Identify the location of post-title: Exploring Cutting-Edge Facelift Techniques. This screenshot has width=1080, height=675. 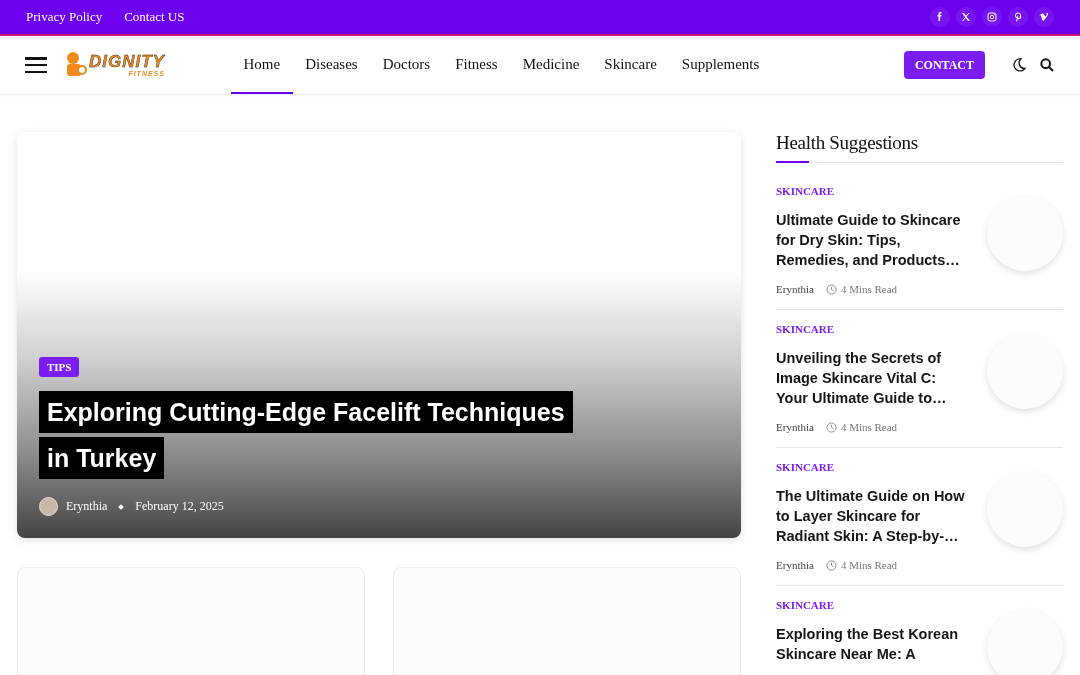
(306, 412).